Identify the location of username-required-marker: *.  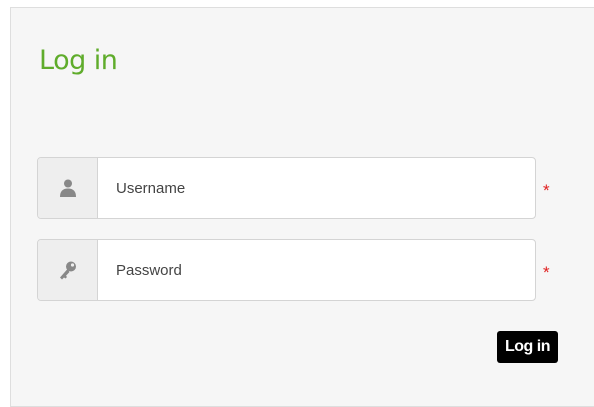
(546, 190).